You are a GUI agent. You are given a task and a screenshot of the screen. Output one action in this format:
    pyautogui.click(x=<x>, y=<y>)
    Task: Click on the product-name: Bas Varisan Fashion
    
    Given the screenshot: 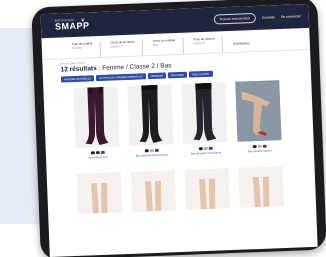 What is the action you would take?
    pyautogui.click(x=260, y=151)
    